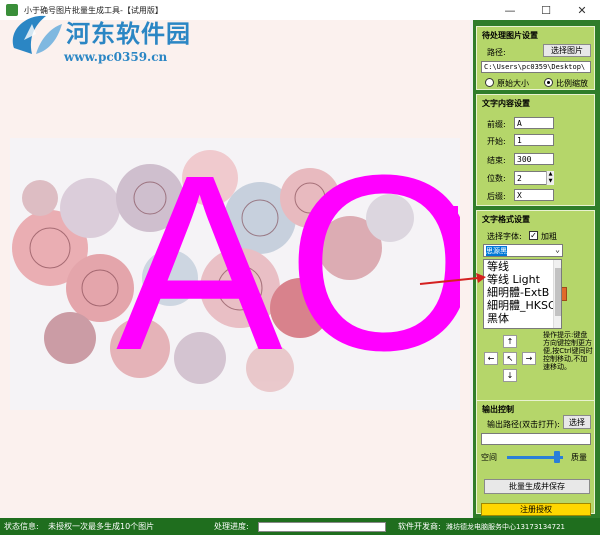 This screenshot has width=600, height=535. Describe the element at coordinates (498, 409) in the screenshot. I see `group-title: 输出控制` at that location.